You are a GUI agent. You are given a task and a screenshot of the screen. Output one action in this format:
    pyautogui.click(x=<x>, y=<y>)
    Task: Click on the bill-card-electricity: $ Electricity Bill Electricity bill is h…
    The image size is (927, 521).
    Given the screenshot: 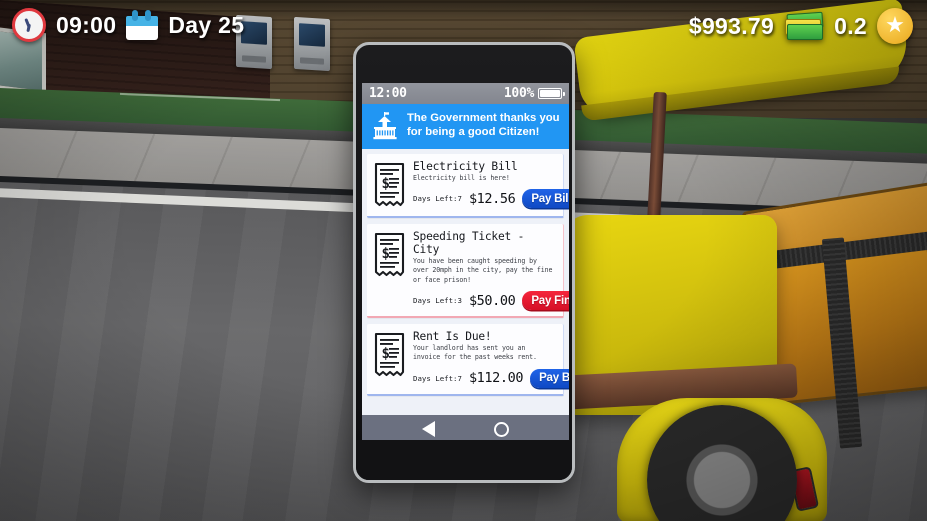 What is the action you would take?
    pyautogui.click(x=468, y=186)
    